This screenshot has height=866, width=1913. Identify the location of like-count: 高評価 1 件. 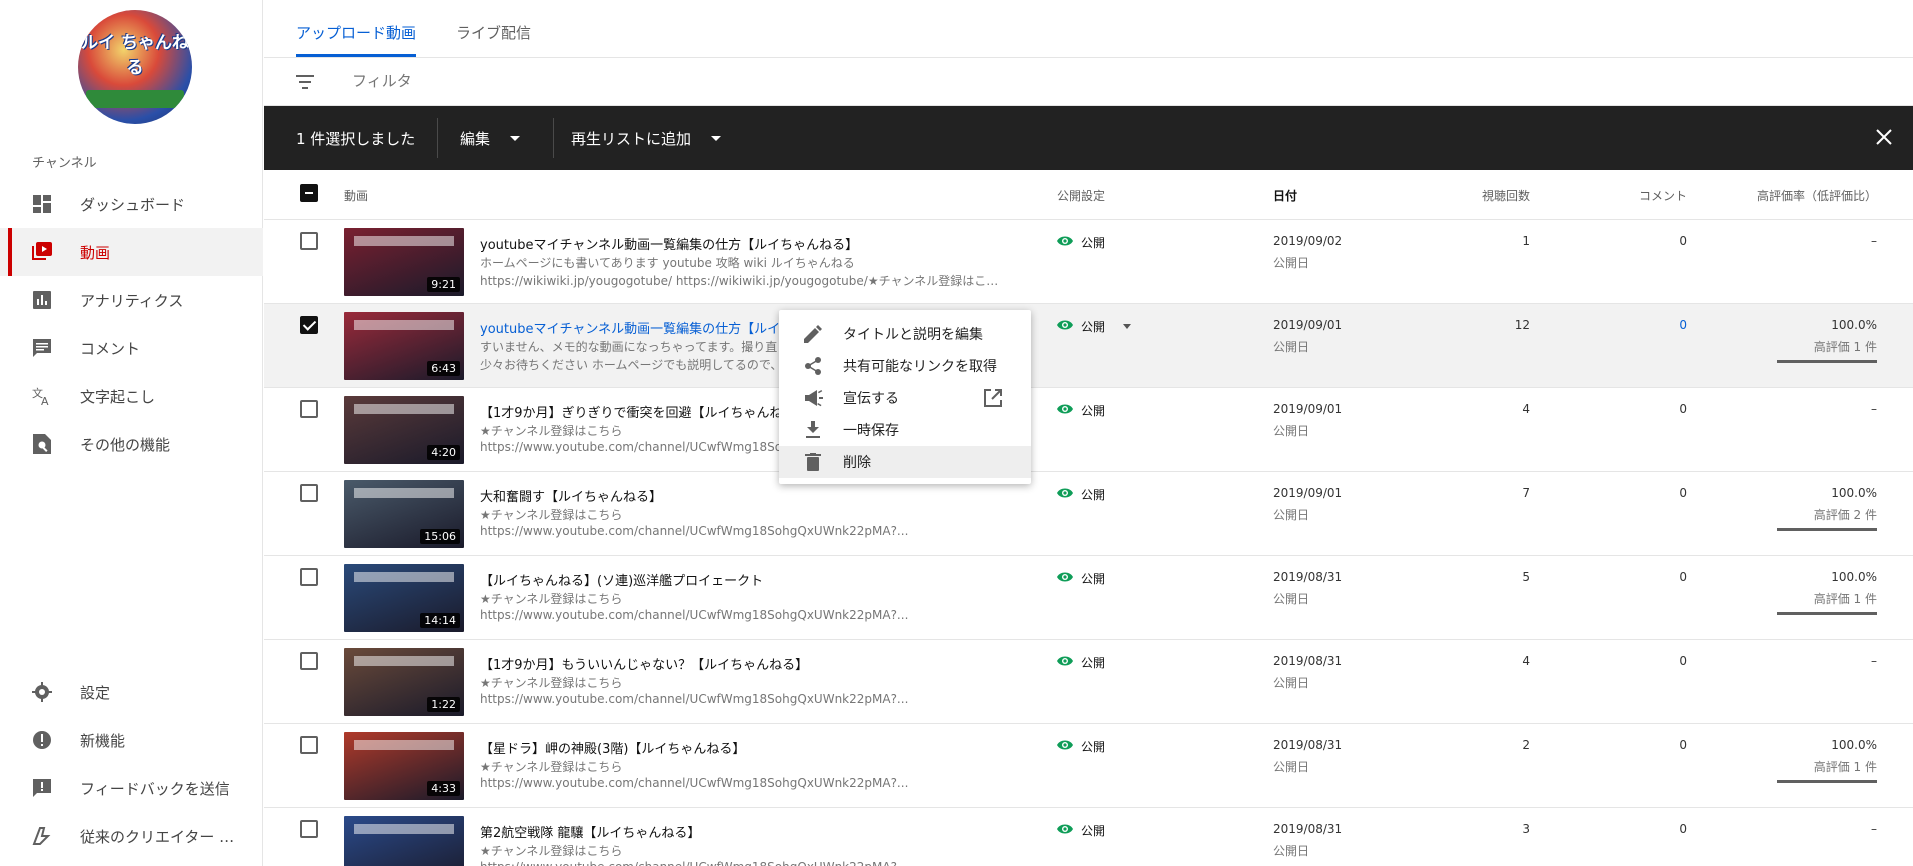
(1845, 767).